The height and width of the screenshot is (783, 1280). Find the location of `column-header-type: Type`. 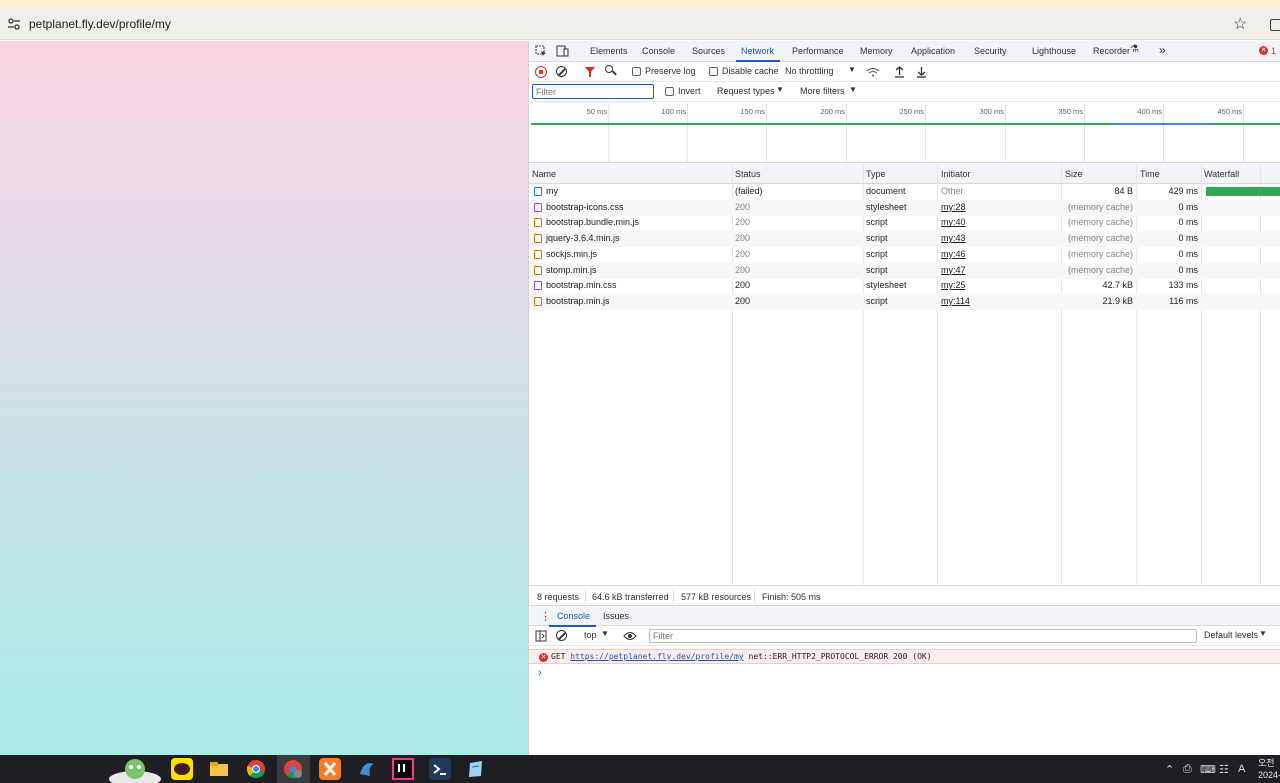

column-header-type: Type is located at coordinates (876, 174).